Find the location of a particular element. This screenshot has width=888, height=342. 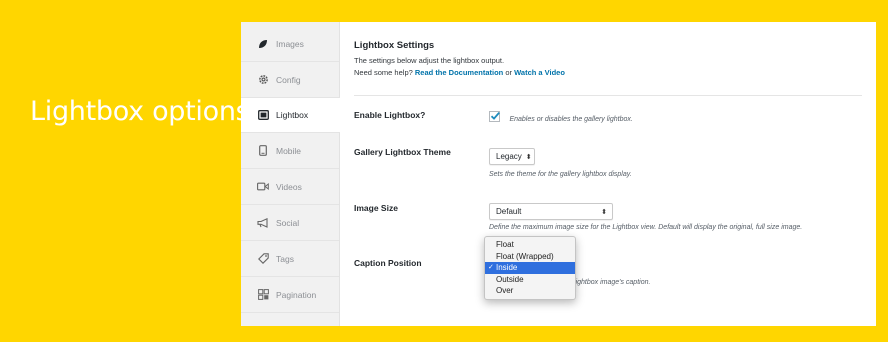

dropdown-option-label: Inside is located at coordinates (507, 267).